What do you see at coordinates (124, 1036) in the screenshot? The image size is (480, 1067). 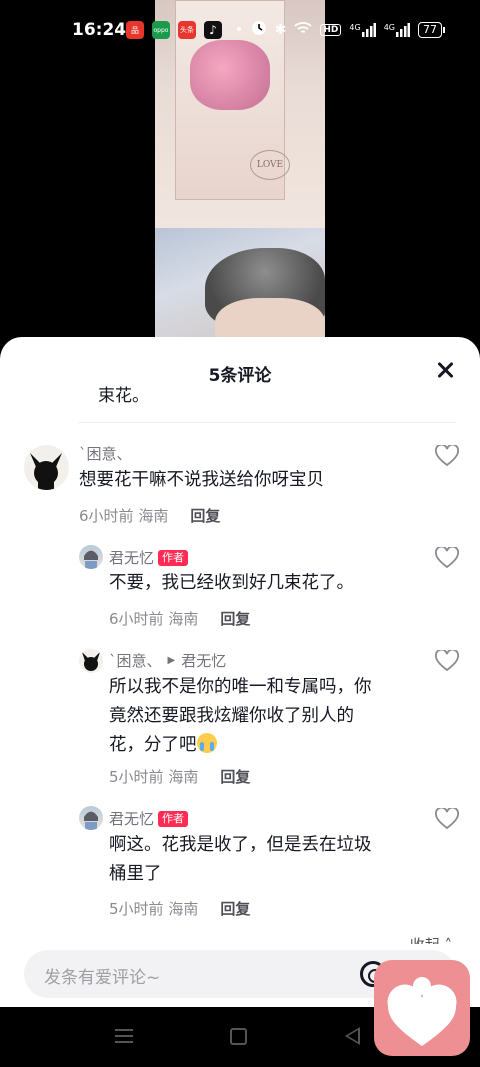 I see `recent-apps-icon` at bounding box center [124, 1036].